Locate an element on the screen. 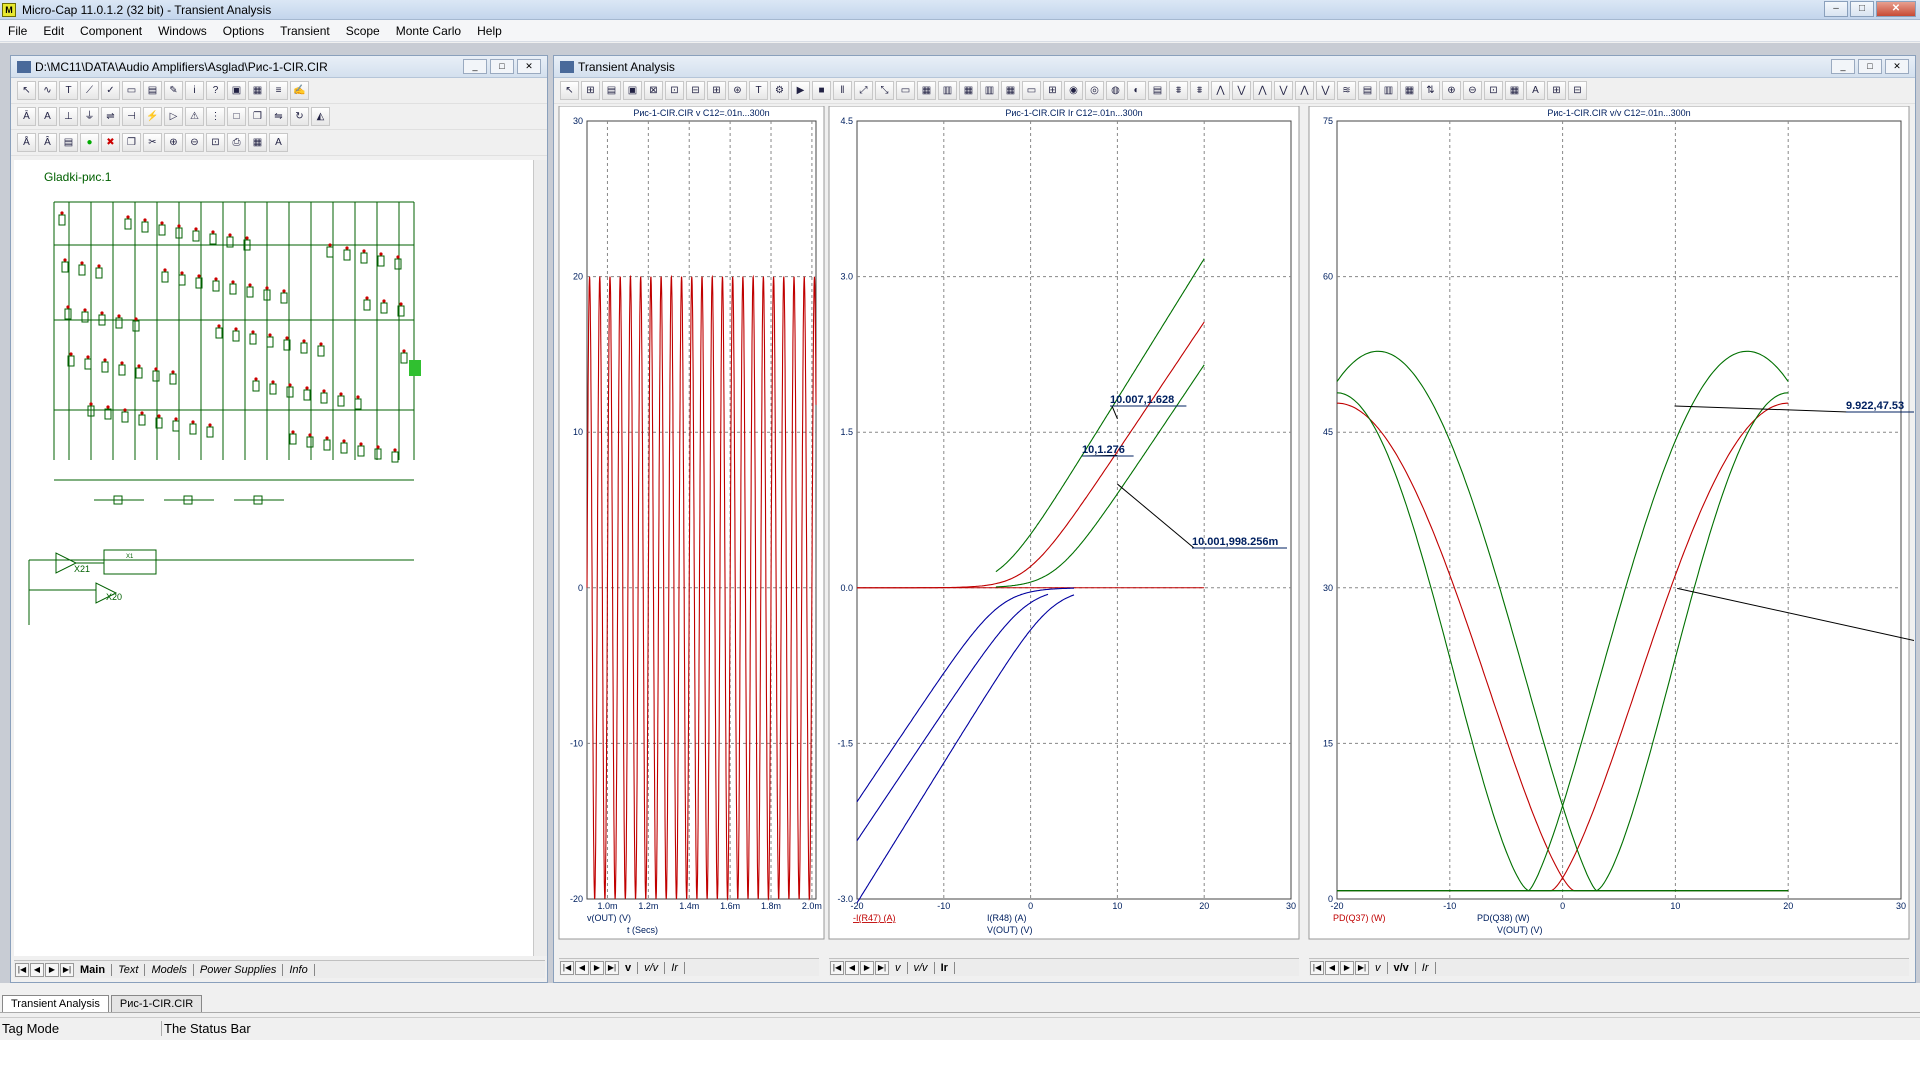  diag-wire-icon: ✓ is located at coordinates (110, 90).